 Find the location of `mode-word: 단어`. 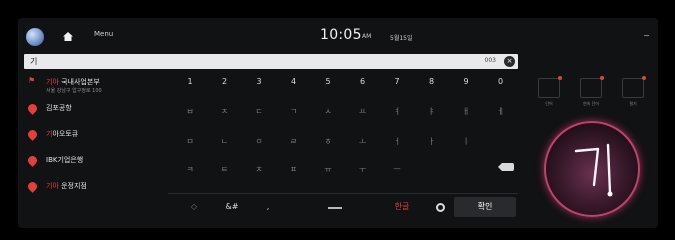

mode-word: 단어 is located at coordinates (549, 91).